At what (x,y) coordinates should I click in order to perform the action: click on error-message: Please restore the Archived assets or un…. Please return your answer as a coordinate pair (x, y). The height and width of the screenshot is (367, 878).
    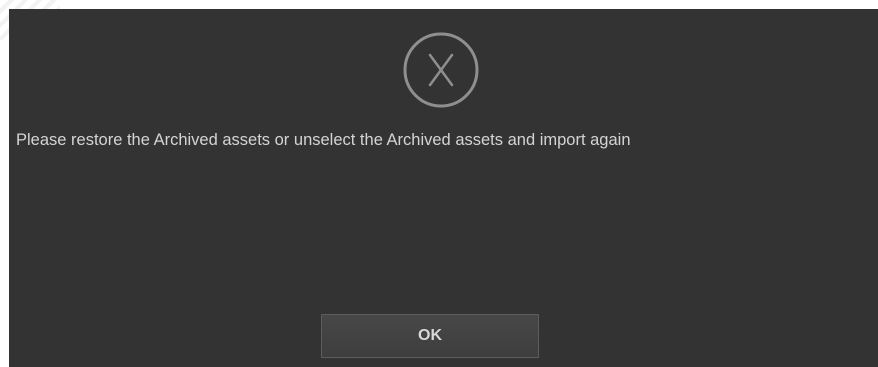
    Looking at the image, I should click on (323, 140).